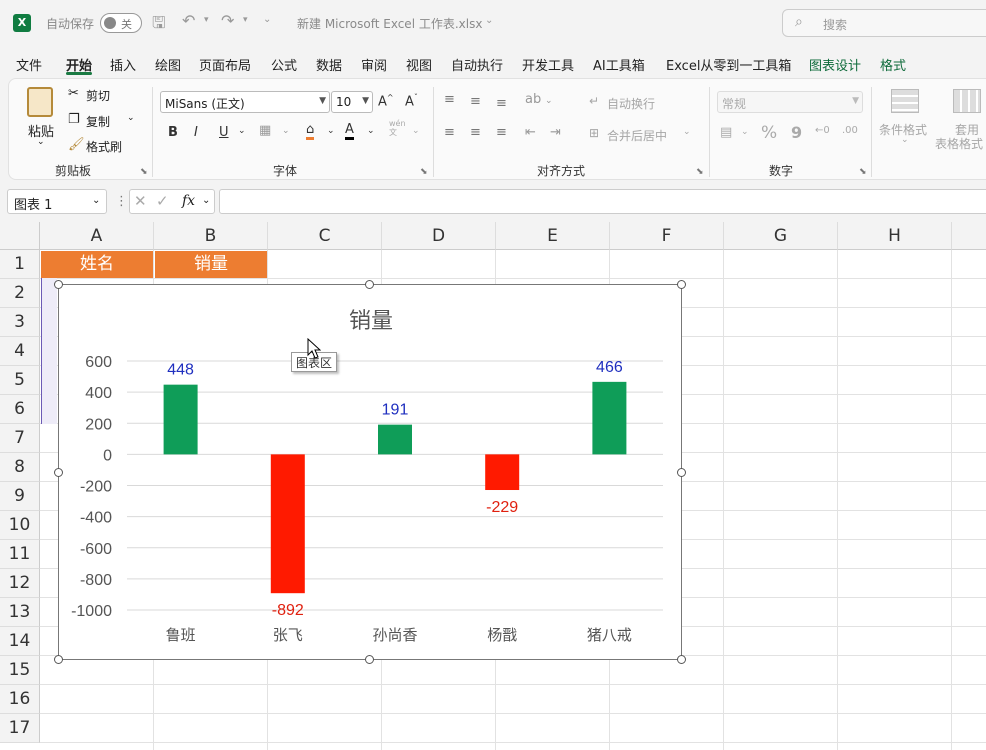 Image resolution: width=986 pixels, height=750 pixels. Describe the element at coordinates (286, 131) in the screenshot. I see `borders-dropdown-icon: ⌄` at that location.